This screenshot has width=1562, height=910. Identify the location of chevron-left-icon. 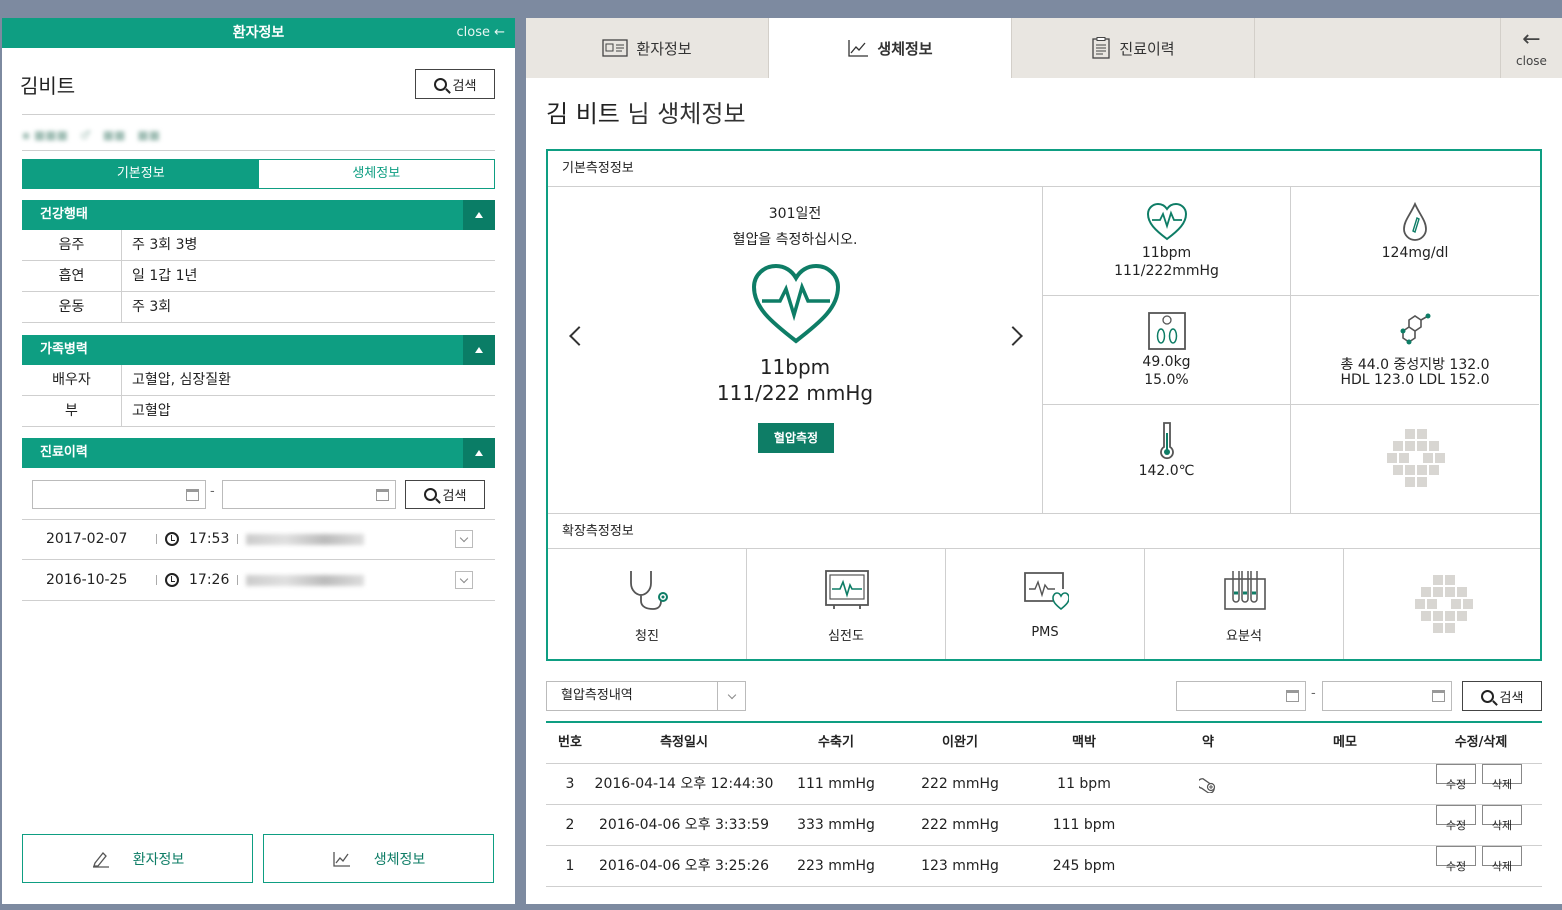
(579, 336).